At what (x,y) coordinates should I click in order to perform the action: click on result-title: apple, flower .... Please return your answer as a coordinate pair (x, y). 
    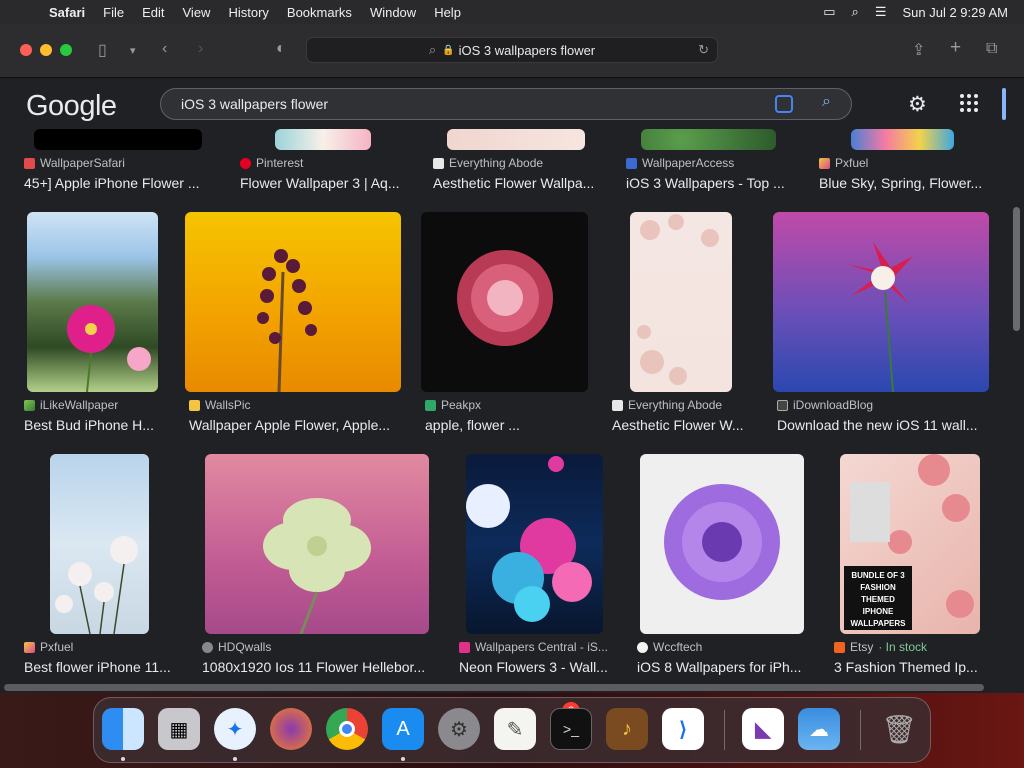
    Looking at the image, I should click on (510, 425).